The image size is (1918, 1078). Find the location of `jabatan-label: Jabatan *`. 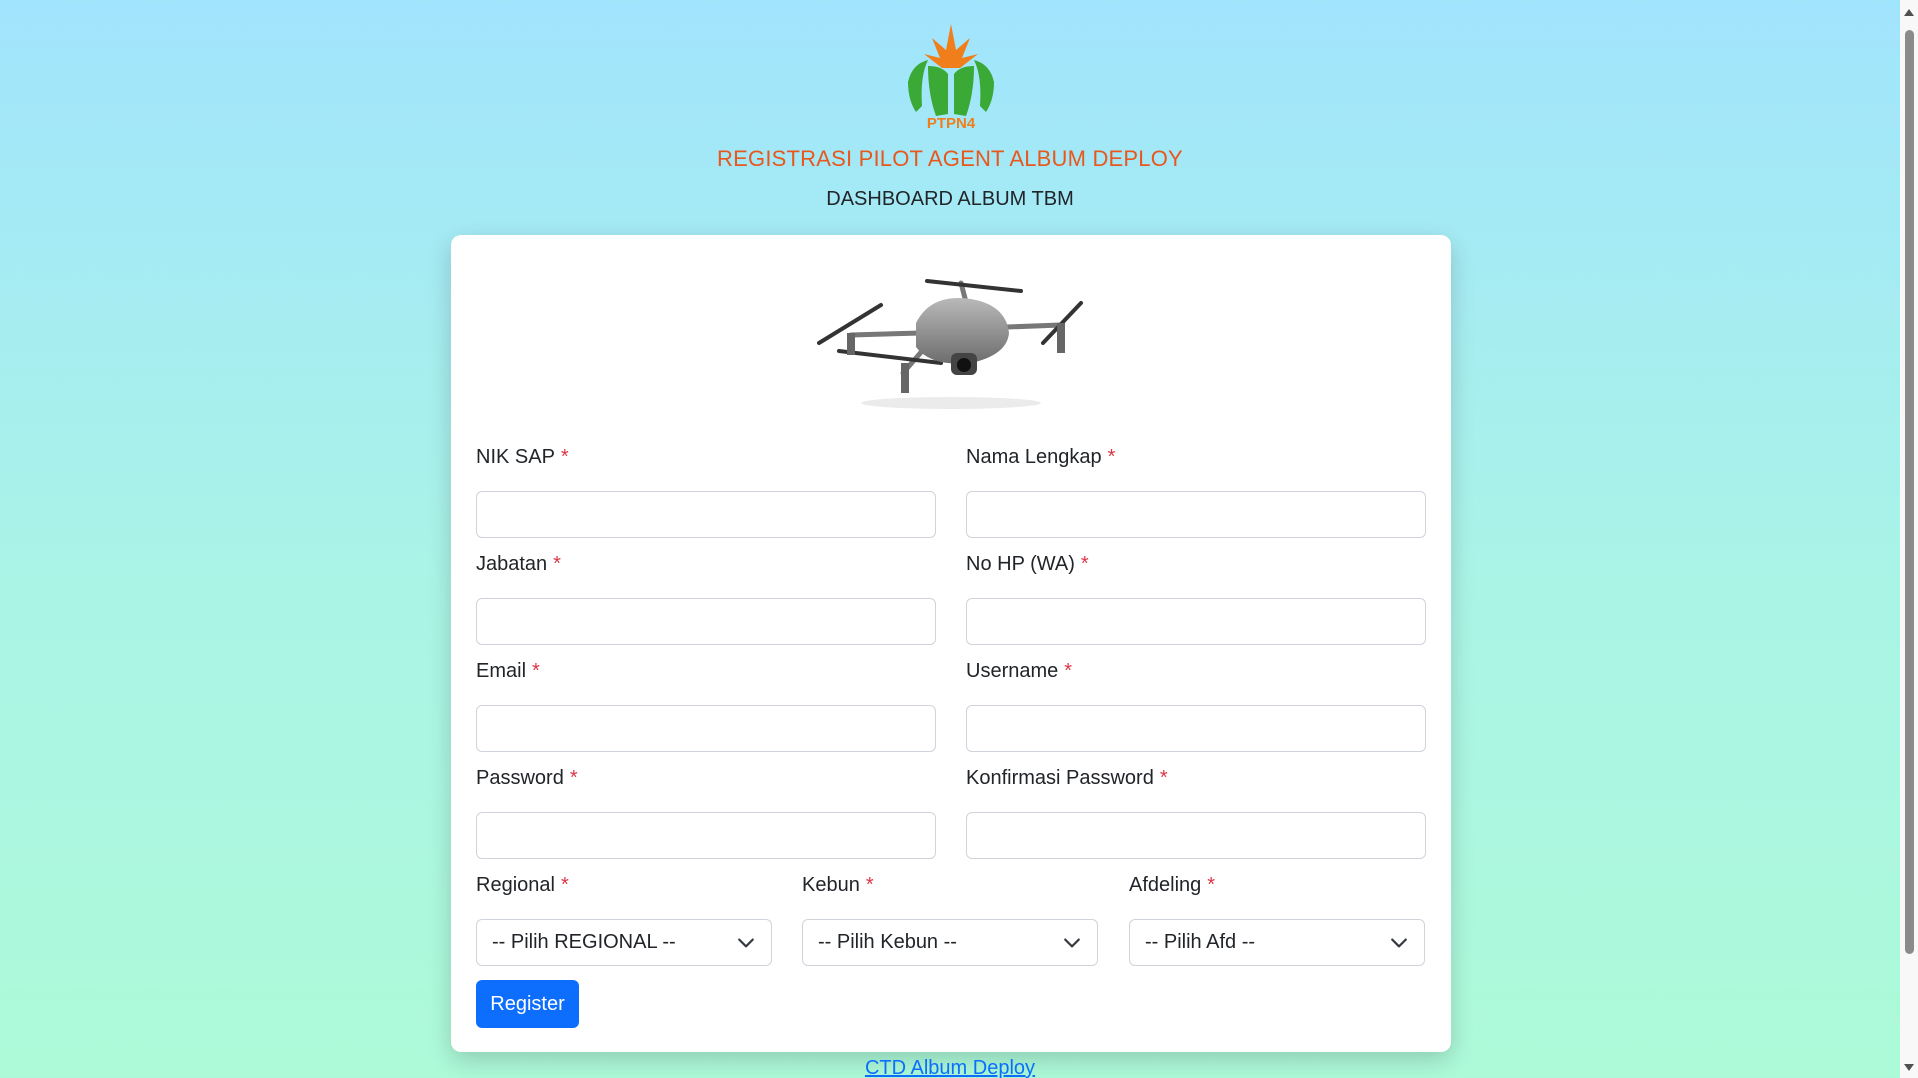

jabatan-label: Jabatan * is located at coordinates (518, 564).